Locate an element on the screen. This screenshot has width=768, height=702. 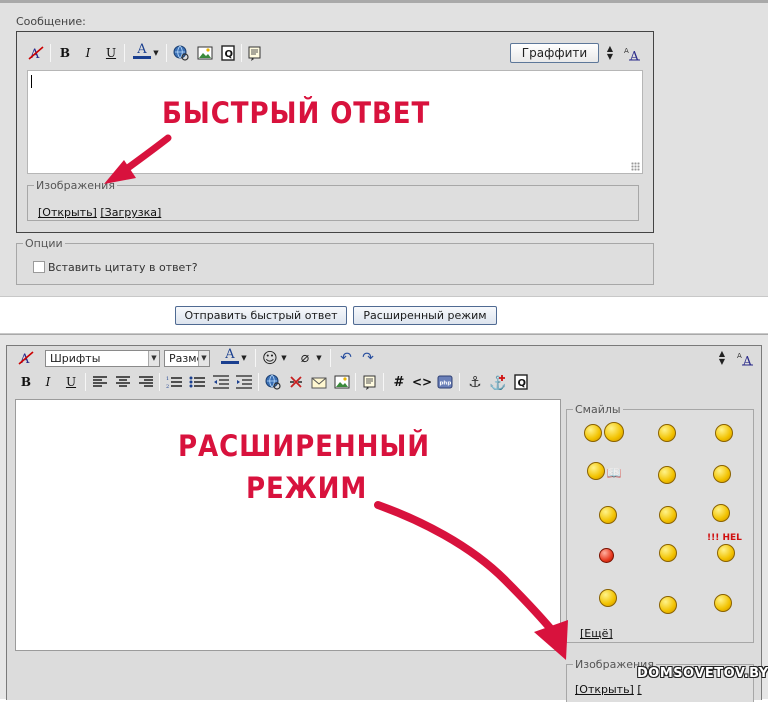
advanced-mode-arrowhead is located at coordinates (551, 640).